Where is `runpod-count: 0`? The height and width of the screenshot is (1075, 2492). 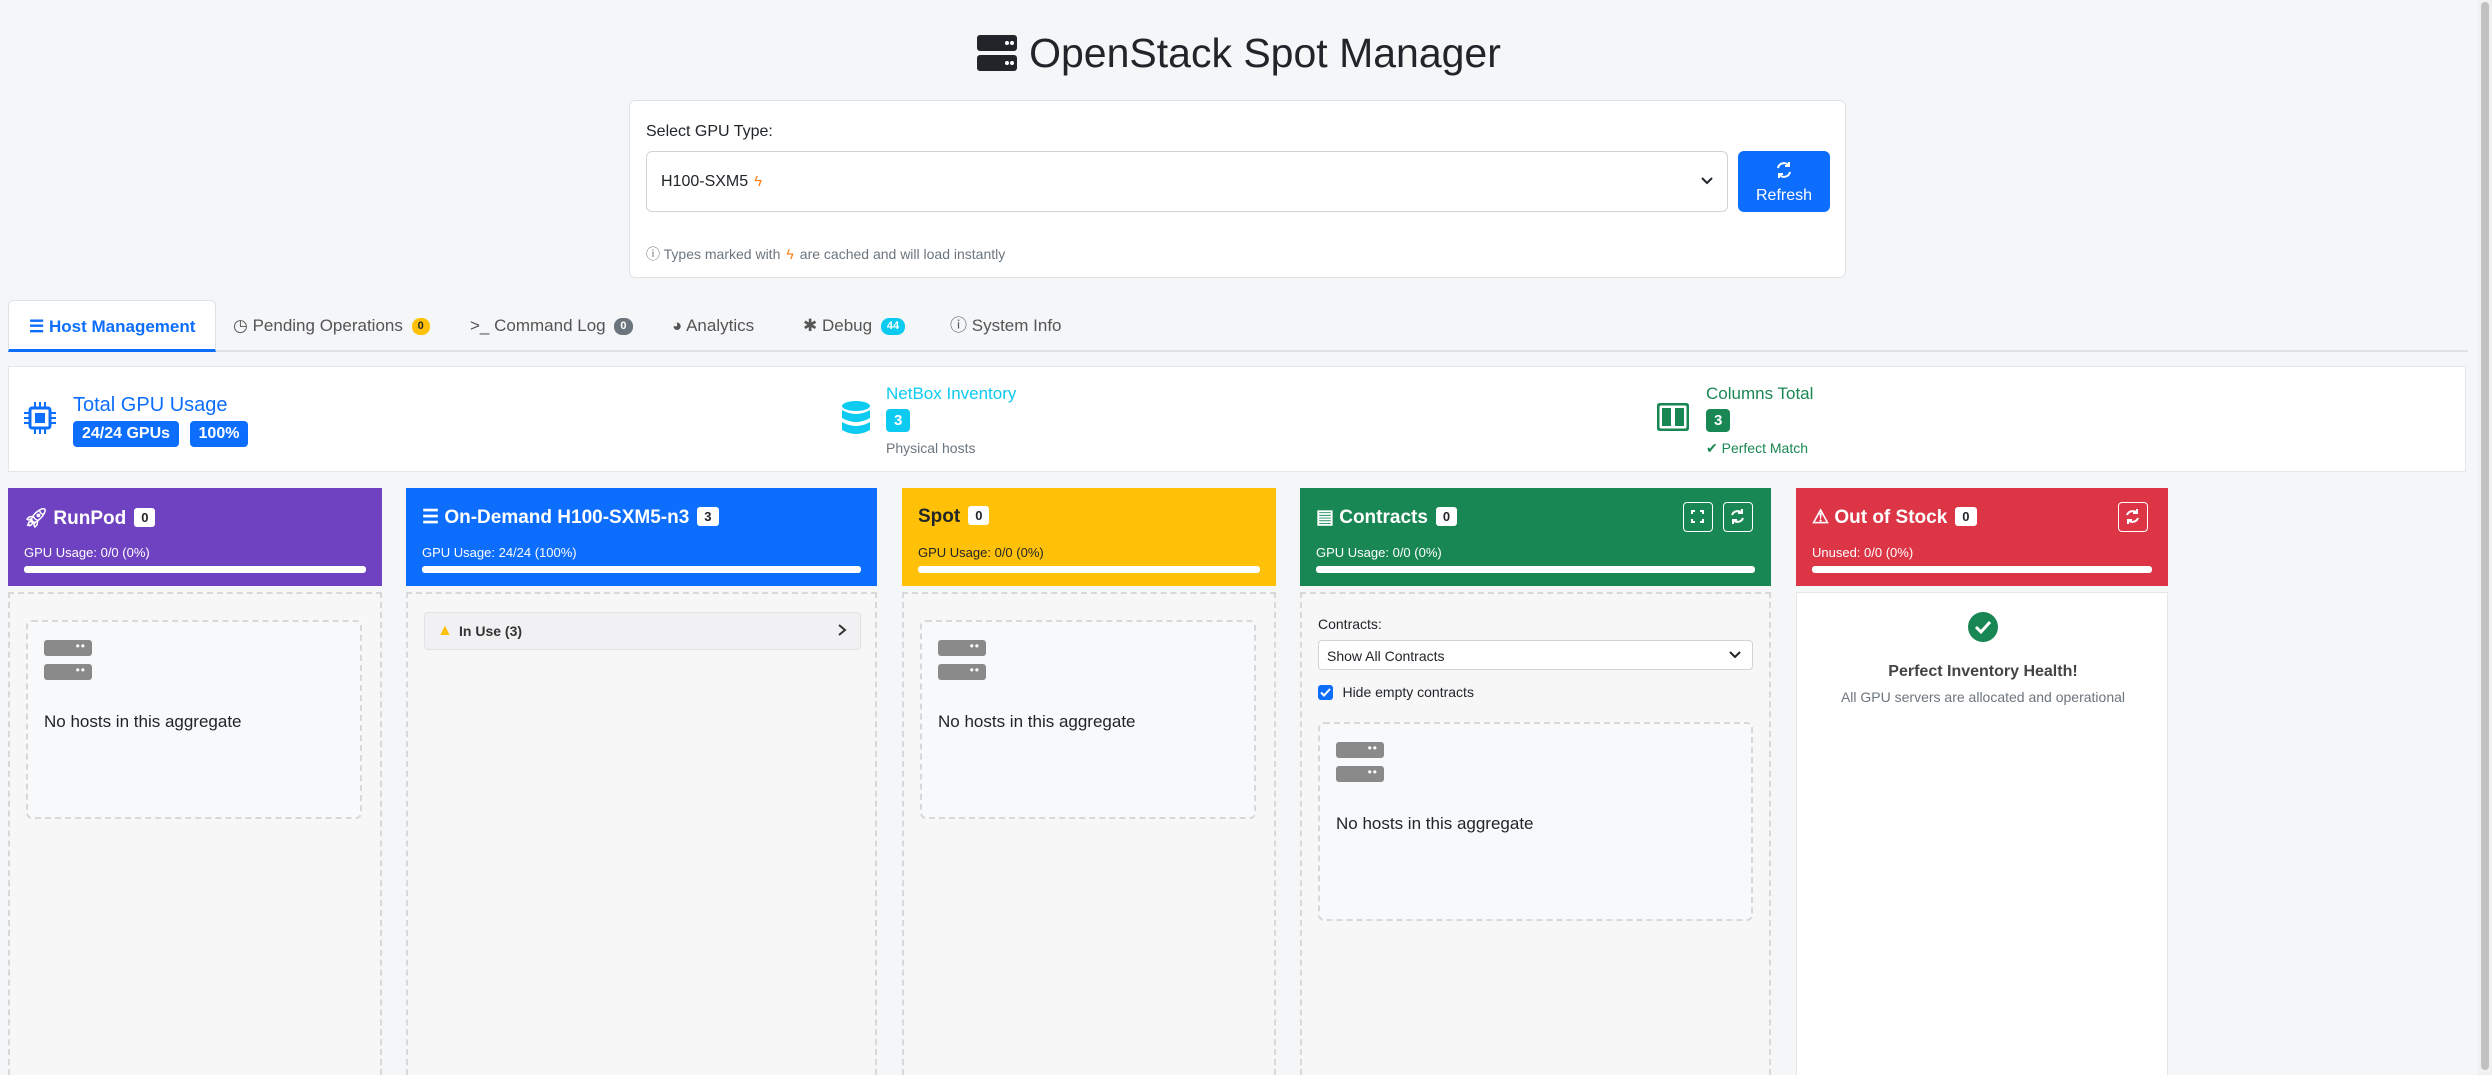 runpod-count: 0 is located at coordinates (145, 517).